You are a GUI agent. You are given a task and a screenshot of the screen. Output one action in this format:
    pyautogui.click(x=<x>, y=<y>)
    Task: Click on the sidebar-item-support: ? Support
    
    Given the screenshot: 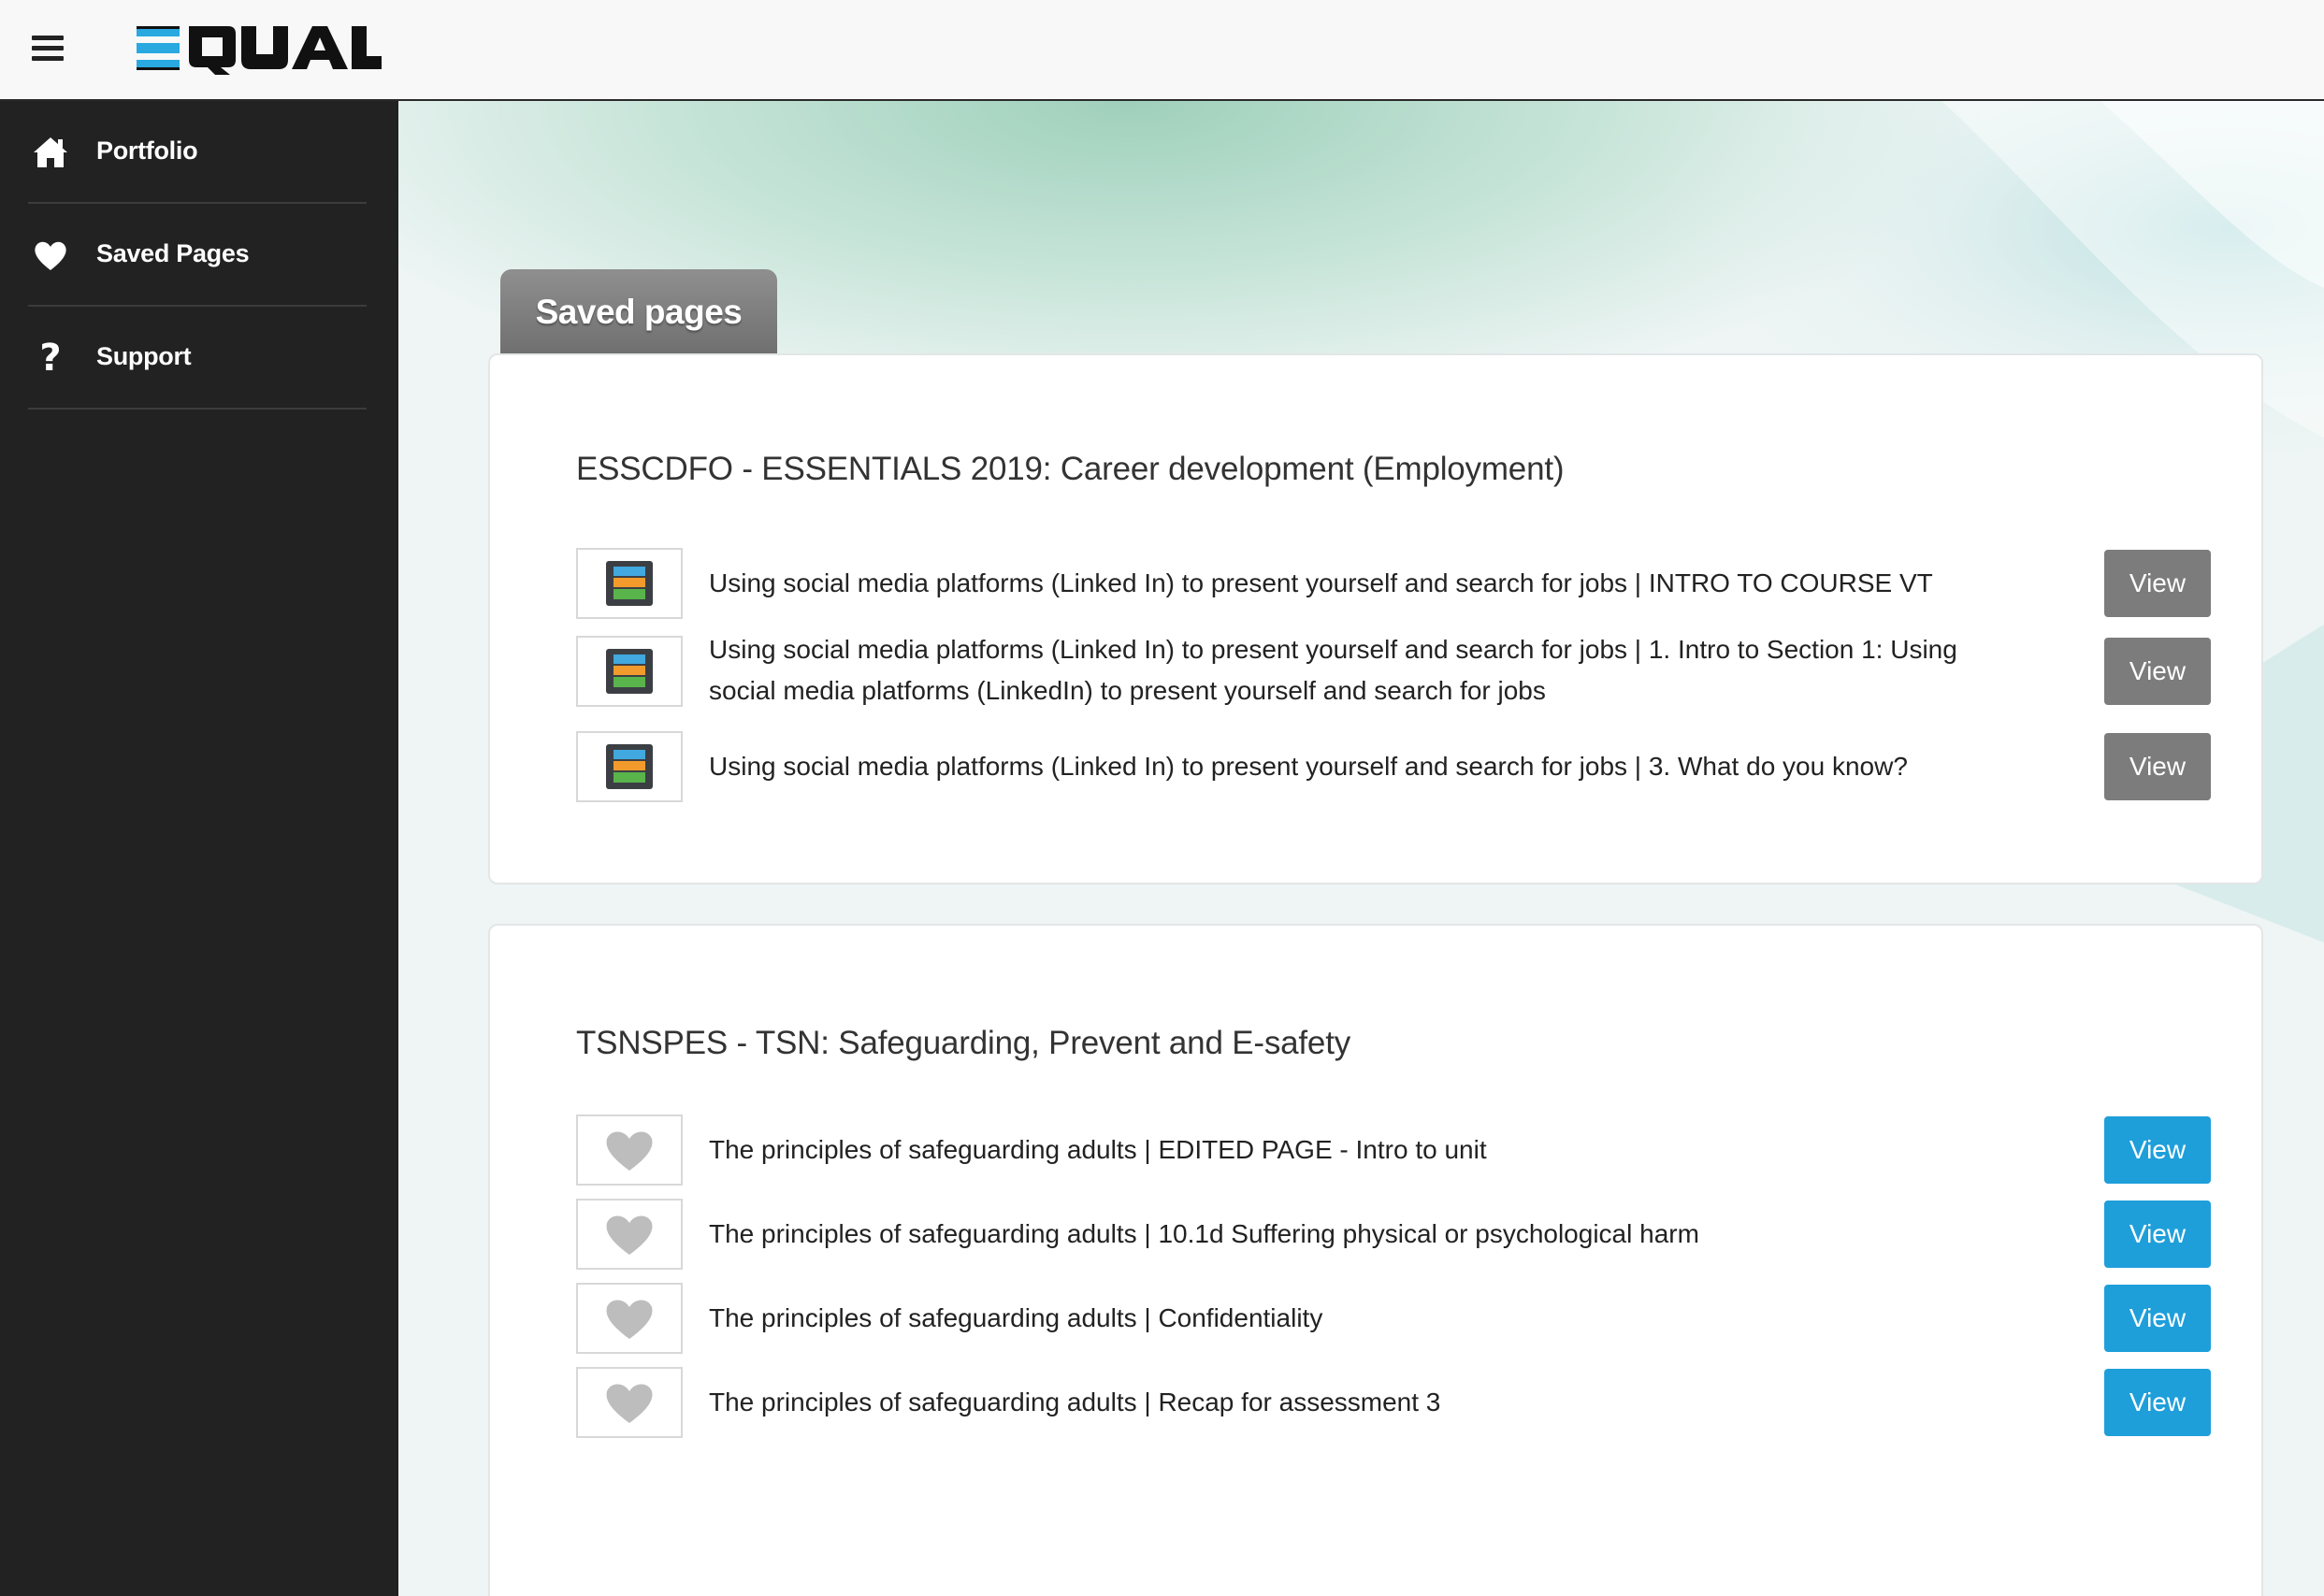 What is the action you would take?
    pyautogui.click(x=197, y=358)
    